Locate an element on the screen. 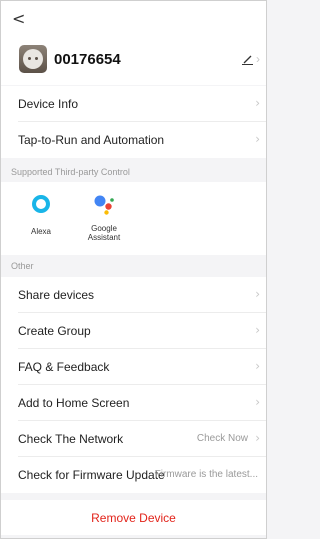 The height and width of the screenshot is (539, 320). create-group-row: Create Group › is located at coordinates (133, 331).